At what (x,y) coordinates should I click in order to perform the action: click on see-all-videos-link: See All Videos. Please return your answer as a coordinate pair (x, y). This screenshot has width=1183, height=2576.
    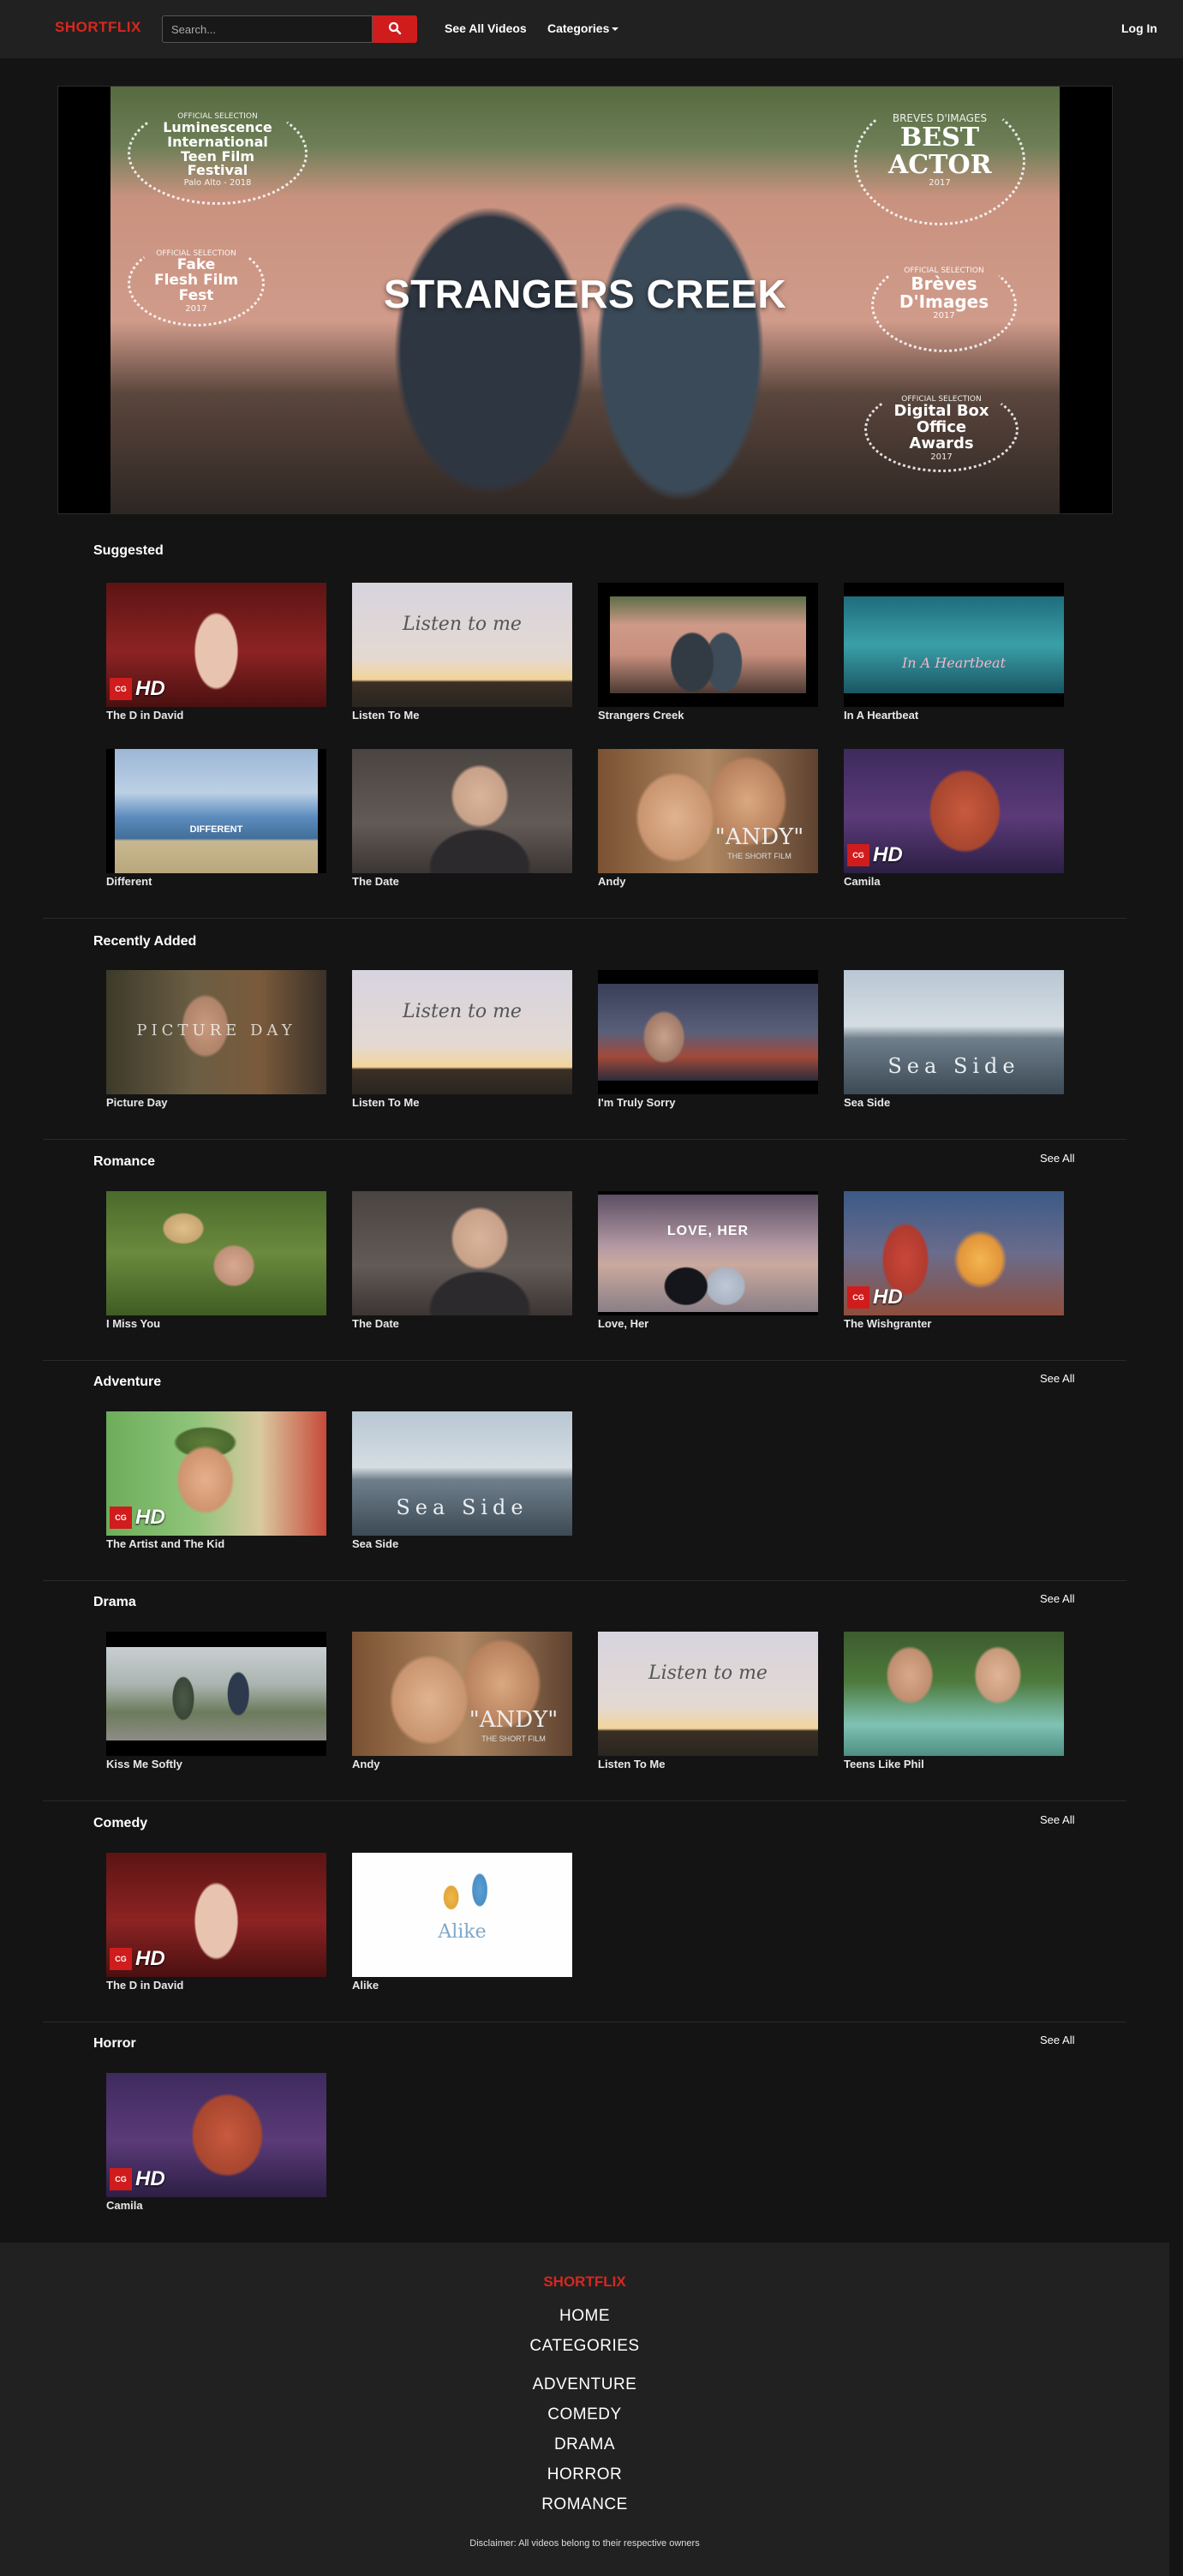
    Looking at the image, I should click on (486, 28).